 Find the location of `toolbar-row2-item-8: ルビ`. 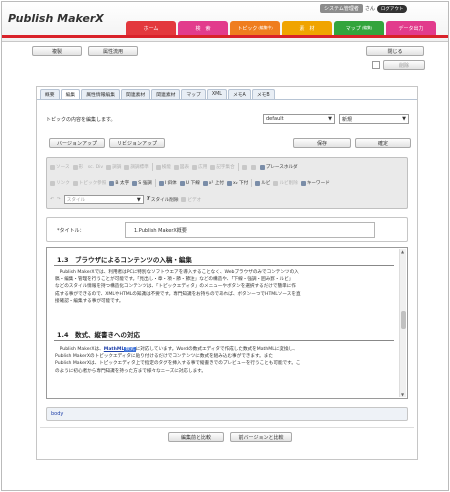

toolbar-row2-item-8: ルビ is located at coordinates (262, 183).